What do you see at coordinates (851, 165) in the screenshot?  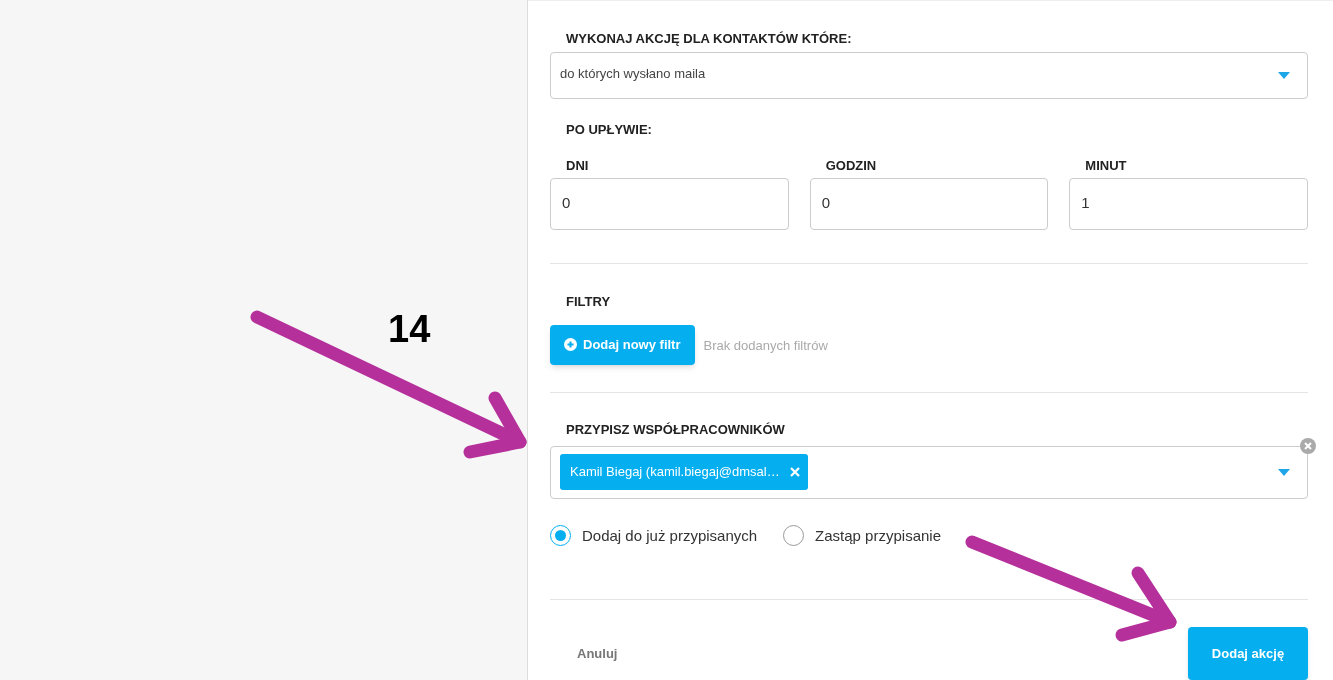 I see `field-label: GODZIN` at bounding box center [851, 165].